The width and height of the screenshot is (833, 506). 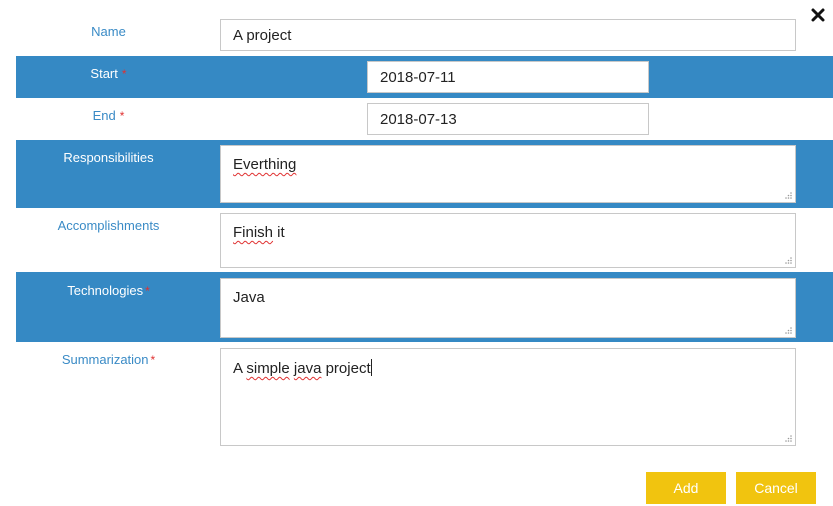 I want to click on technologies-label-text: Technologies, so click(x=105, y=290).